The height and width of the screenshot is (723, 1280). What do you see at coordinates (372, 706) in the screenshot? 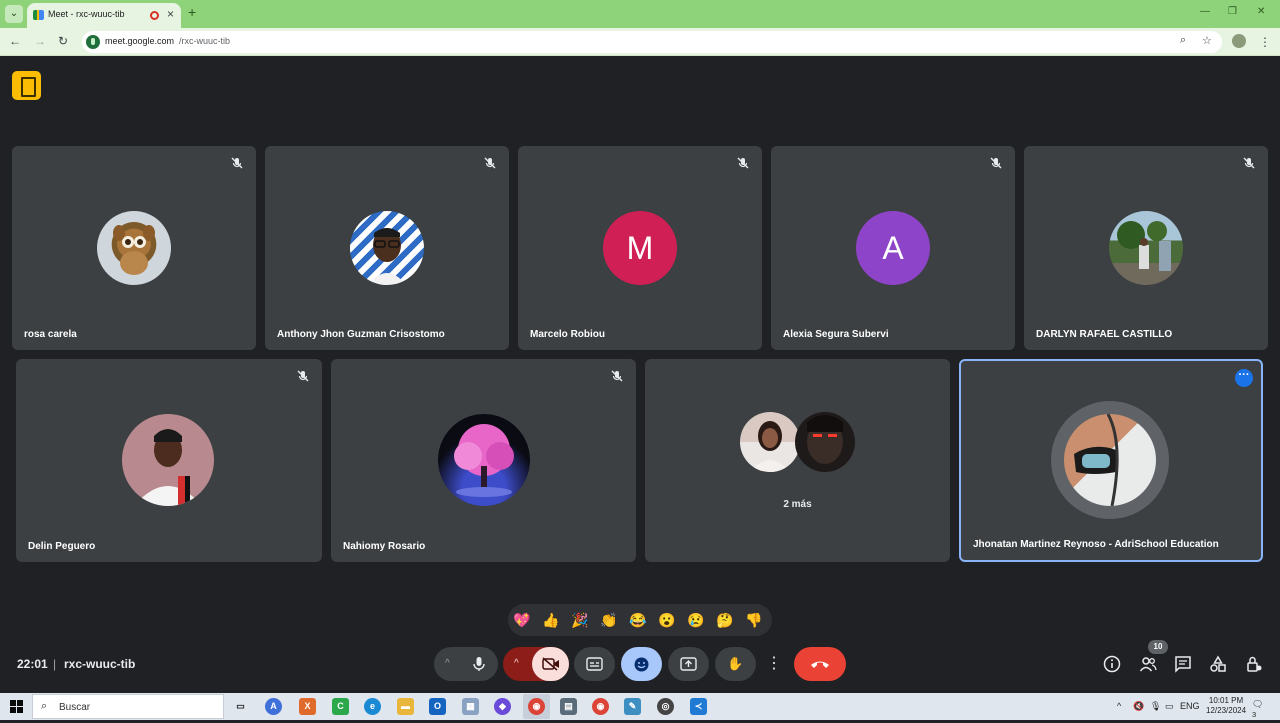
I see `edge-icon: e` at bounding box center [372, 706].